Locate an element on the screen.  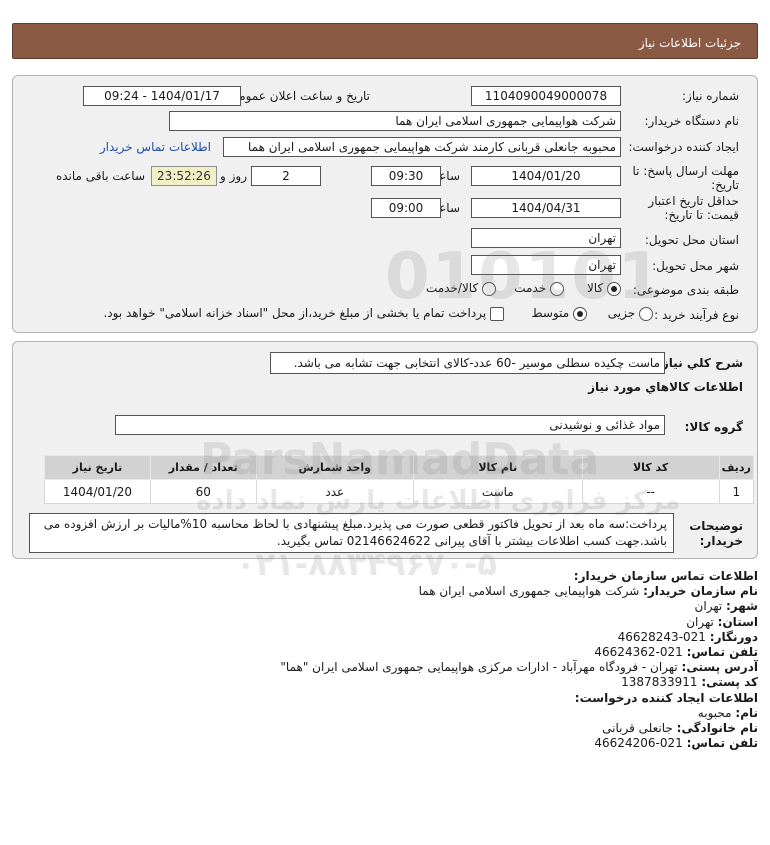
page-title: جزئیات اطلاعات نیاز is located at coordinates (689, 43).